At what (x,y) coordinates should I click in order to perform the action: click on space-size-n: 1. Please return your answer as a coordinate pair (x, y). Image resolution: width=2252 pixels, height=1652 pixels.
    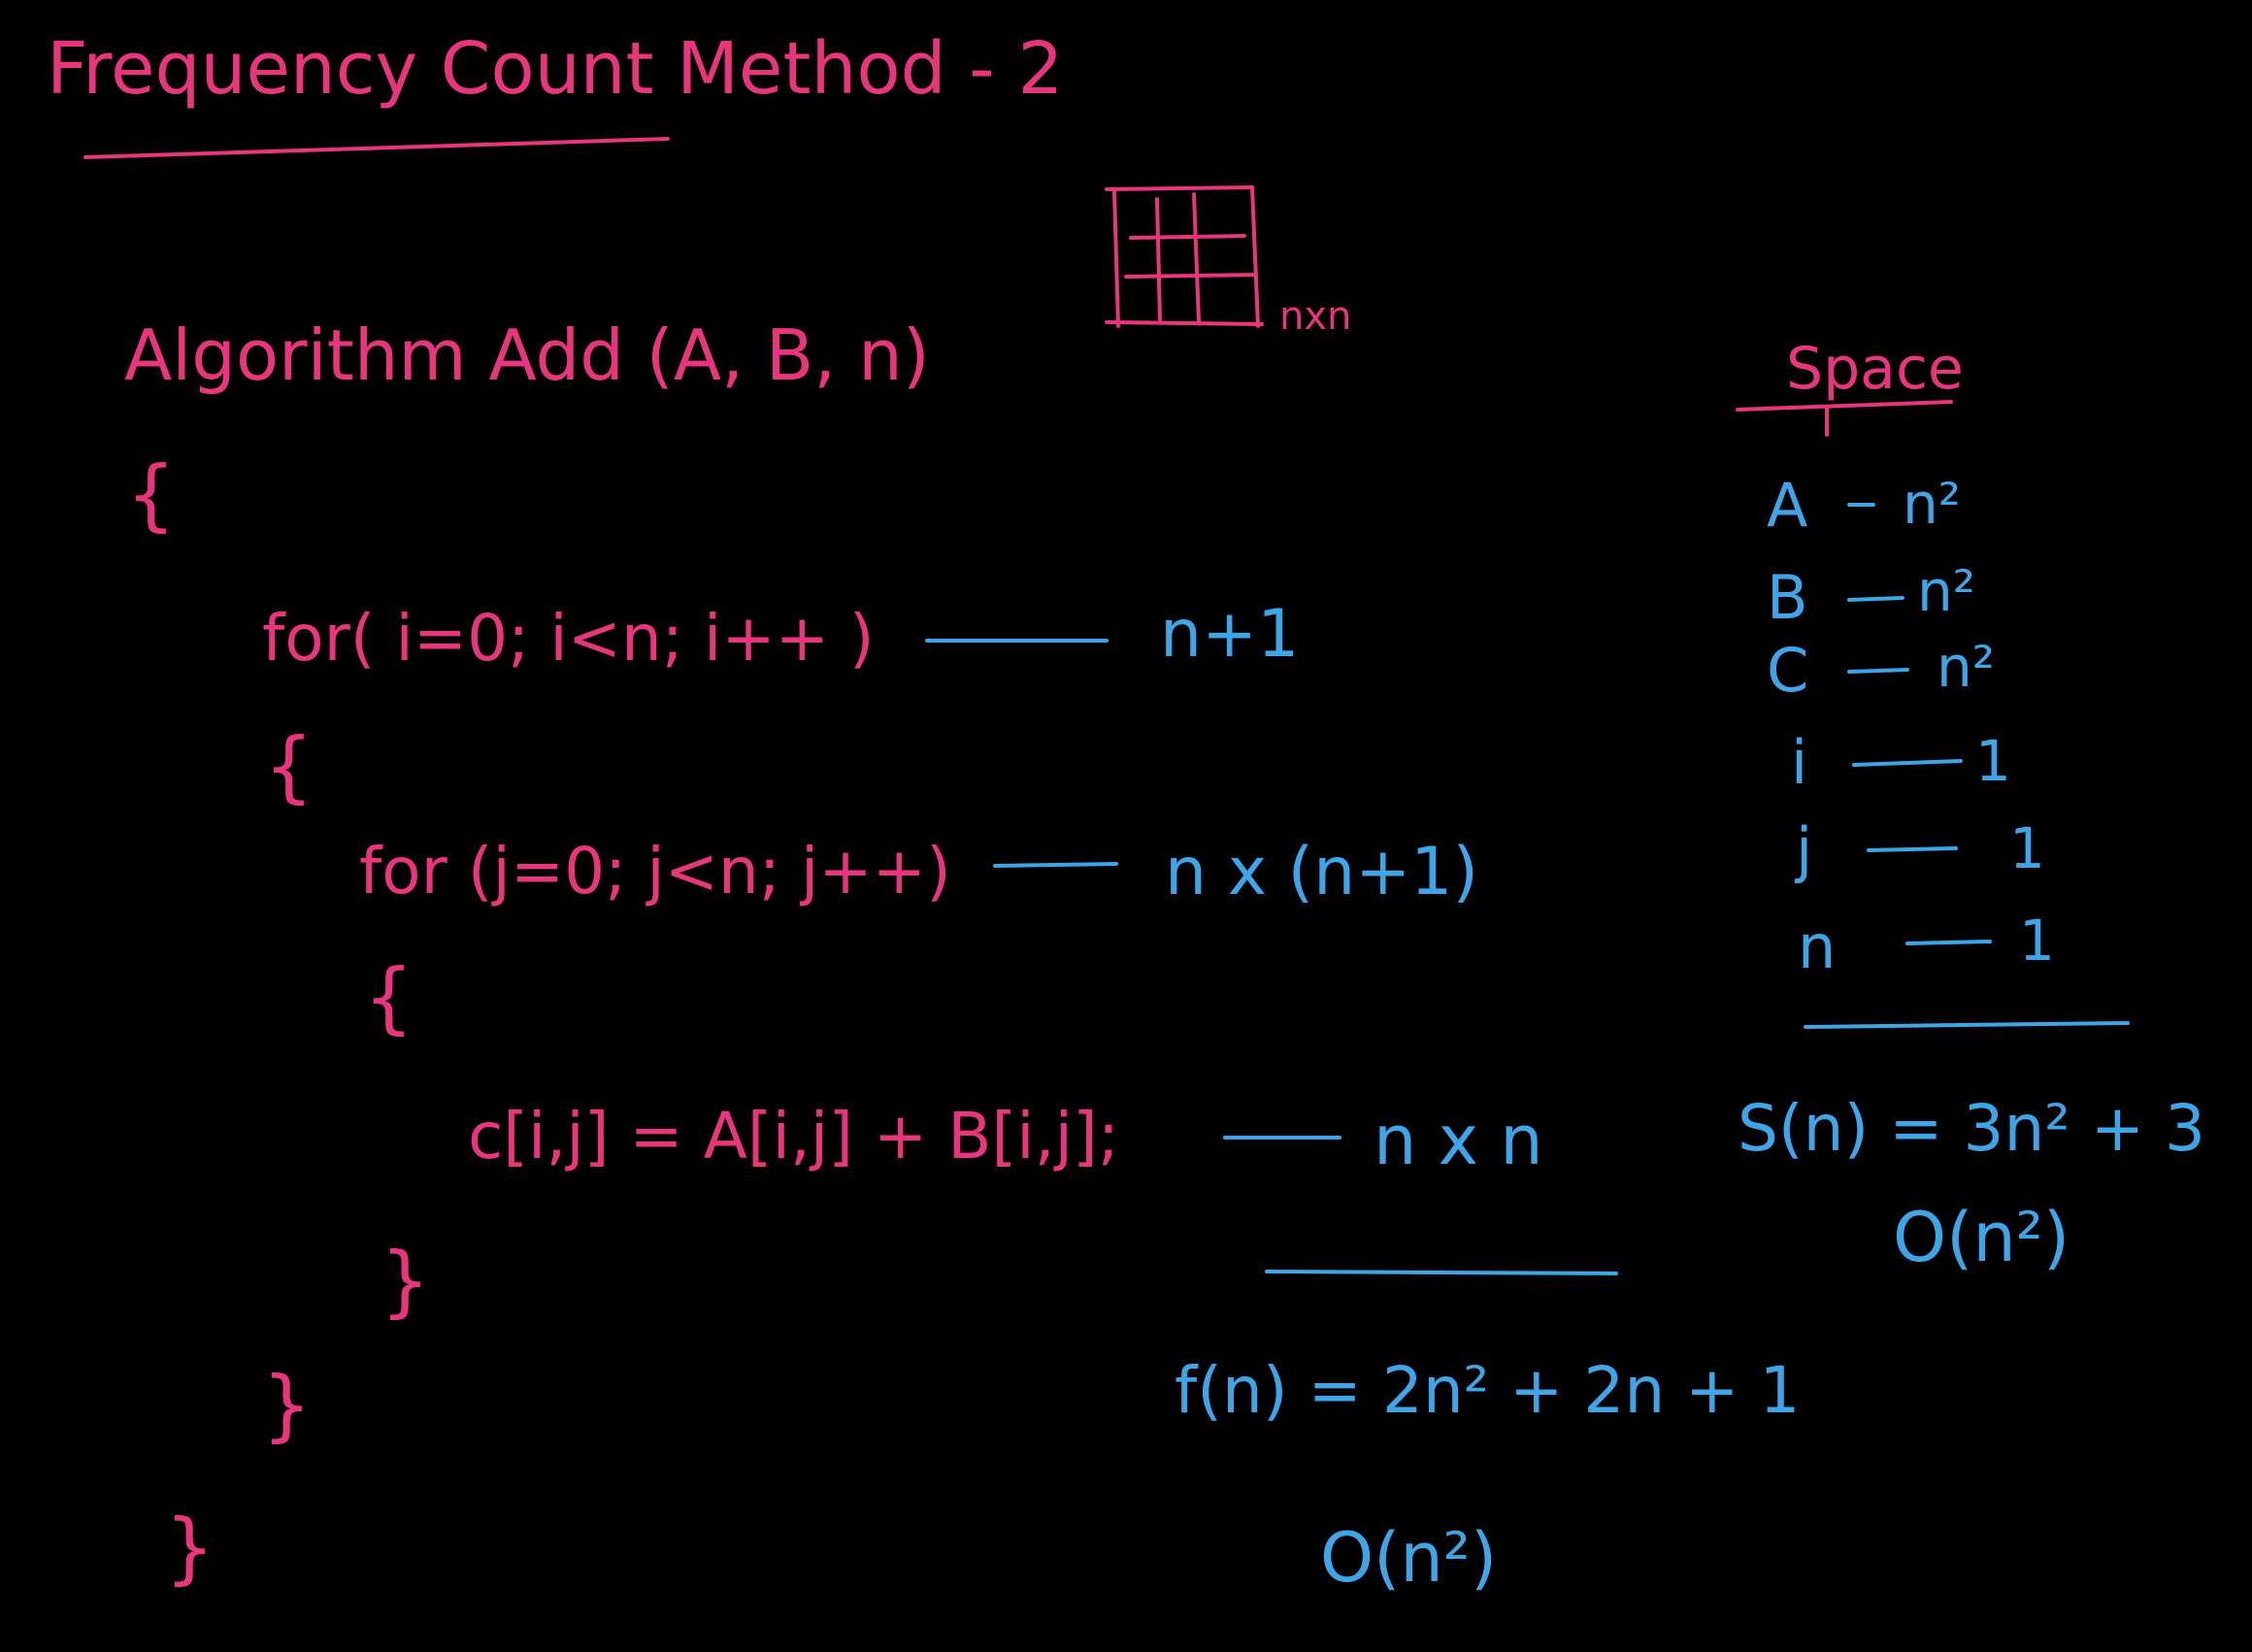
    Looking at the image, I should click on (2037, 941).